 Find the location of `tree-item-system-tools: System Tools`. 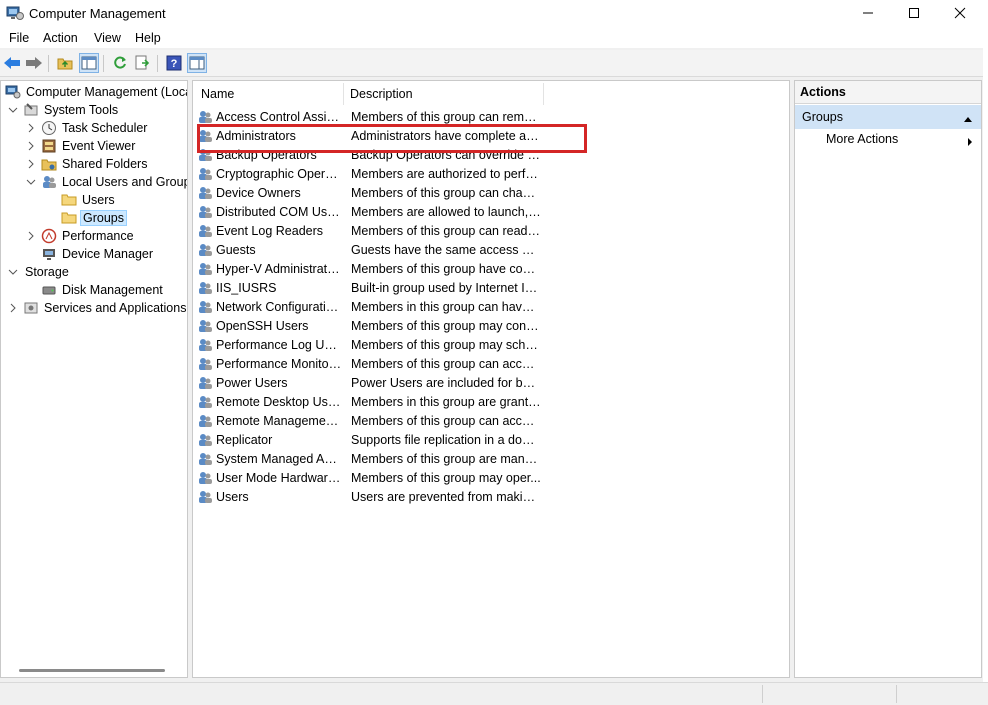

tree-item-system-tools: System Tools is located at coordinates (63, 110).